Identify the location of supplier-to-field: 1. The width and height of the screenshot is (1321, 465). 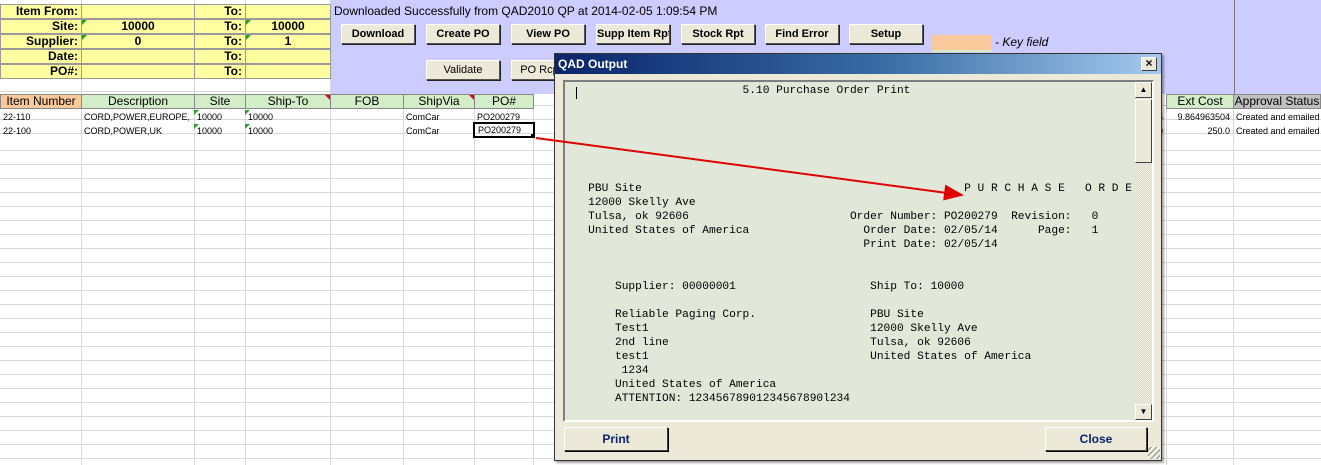
(288, 41).